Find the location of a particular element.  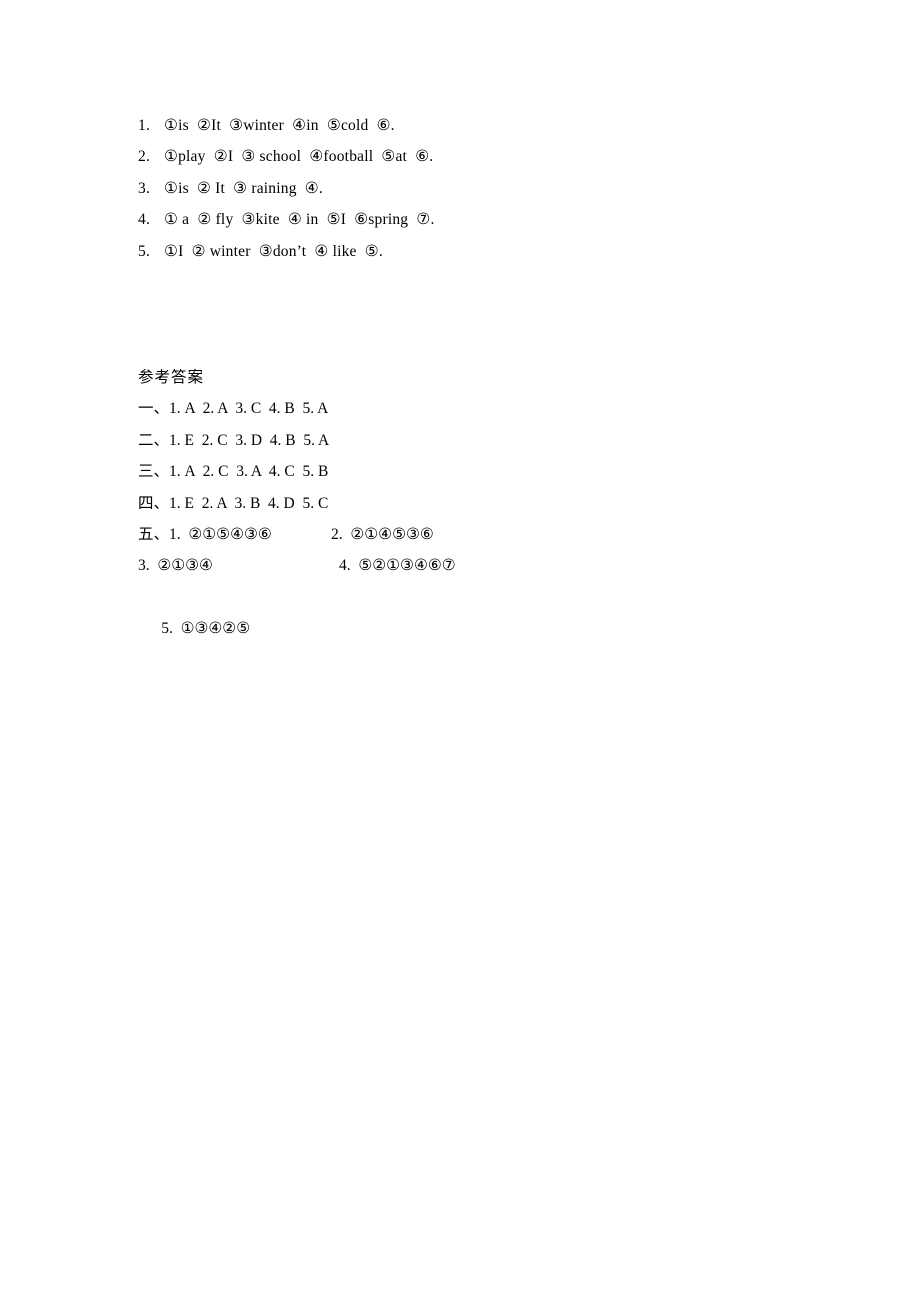

answer-section-values: 1. A 2. C 3. A 4. C 5. B is located at coordinates (249, 472).